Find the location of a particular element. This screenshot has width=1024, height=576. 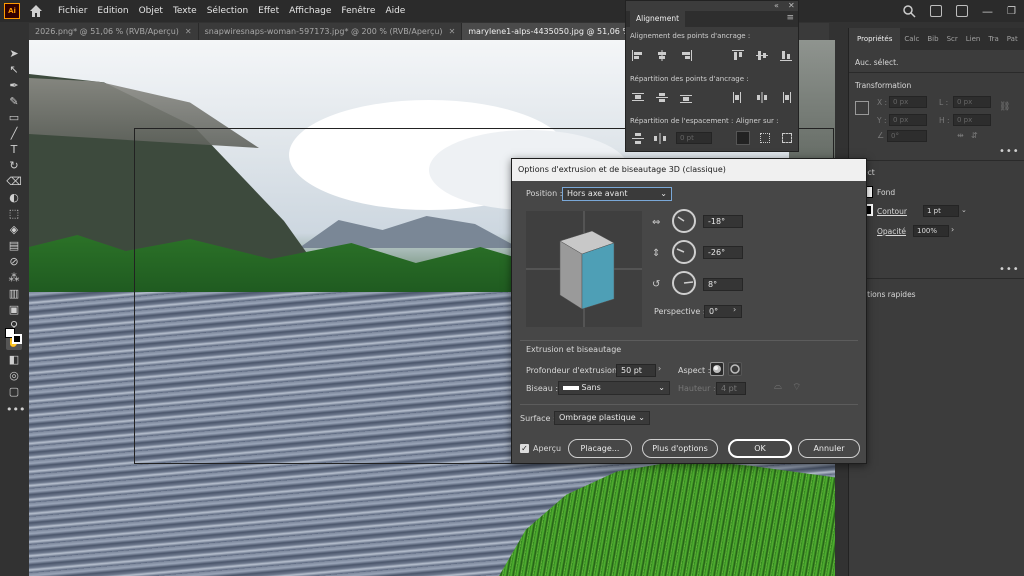

tab-liens: Lien is located at coordinates (973, 39).